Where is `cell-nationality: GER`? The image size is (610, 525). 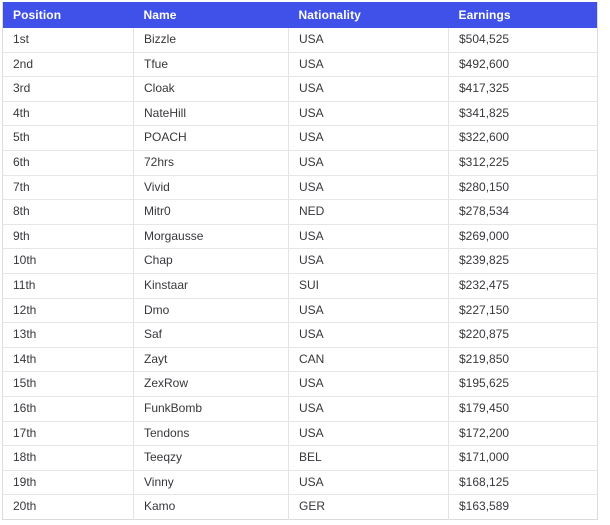
cell-nationality: GER is located at coordinates (368, 507).